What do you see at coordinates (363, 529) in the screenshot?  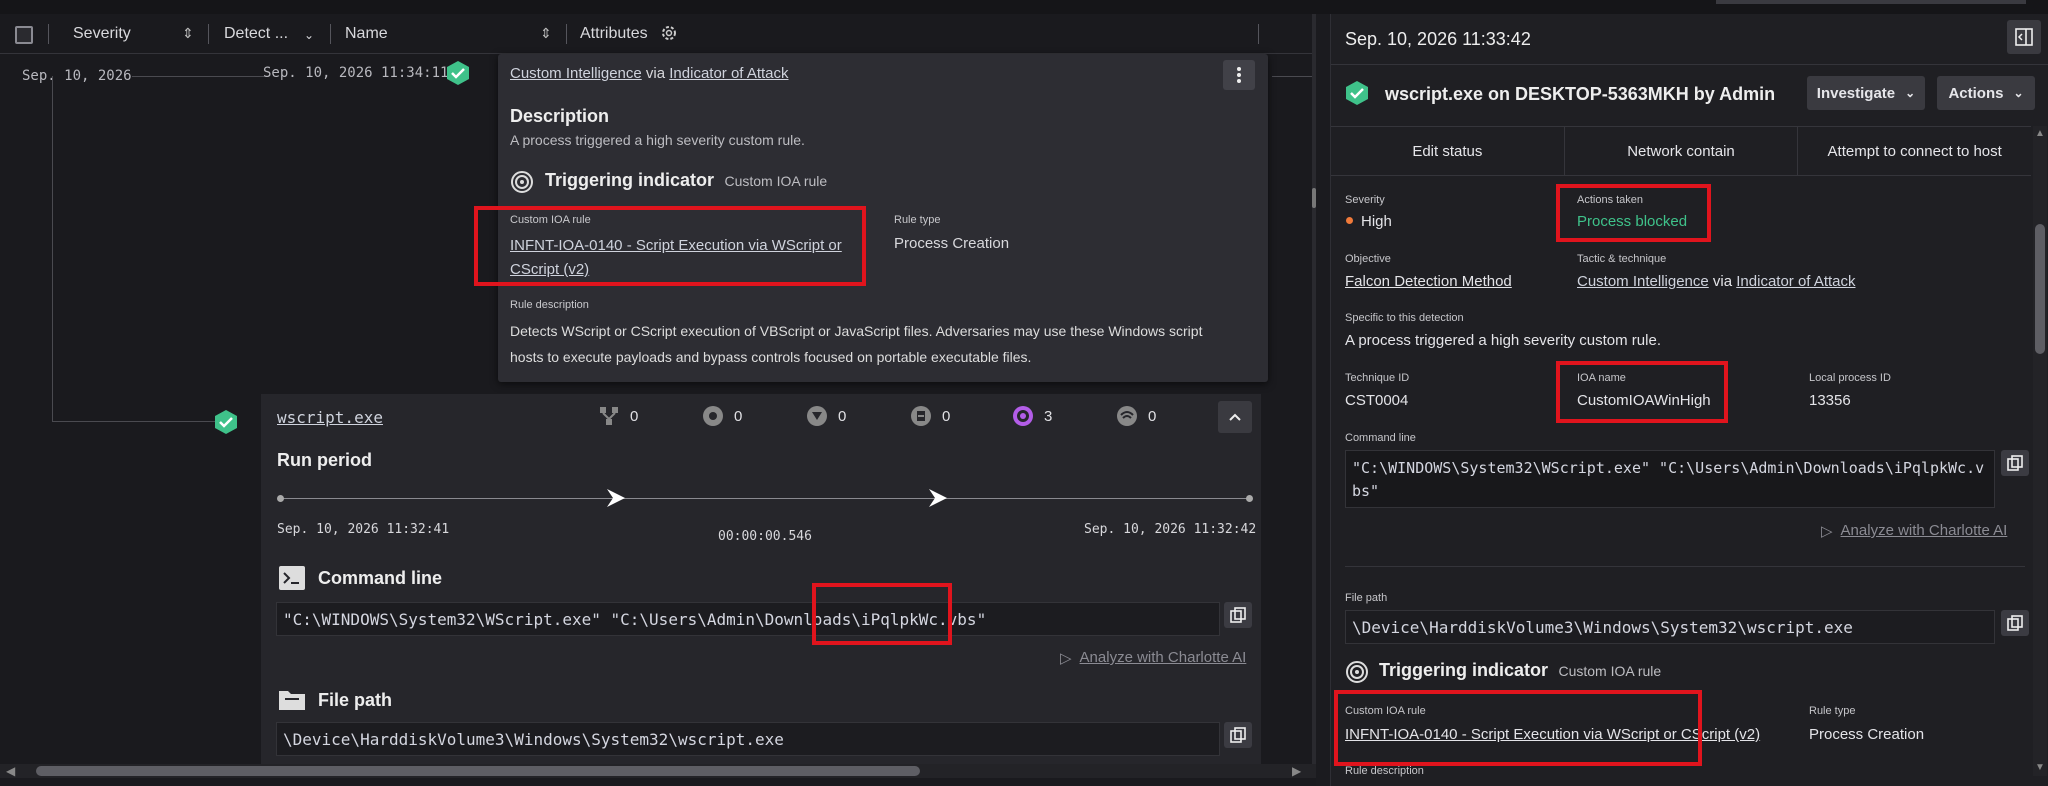 I see `run-start: Sep. 10, 2026 11:32:41` at bounding box center [363, 529].